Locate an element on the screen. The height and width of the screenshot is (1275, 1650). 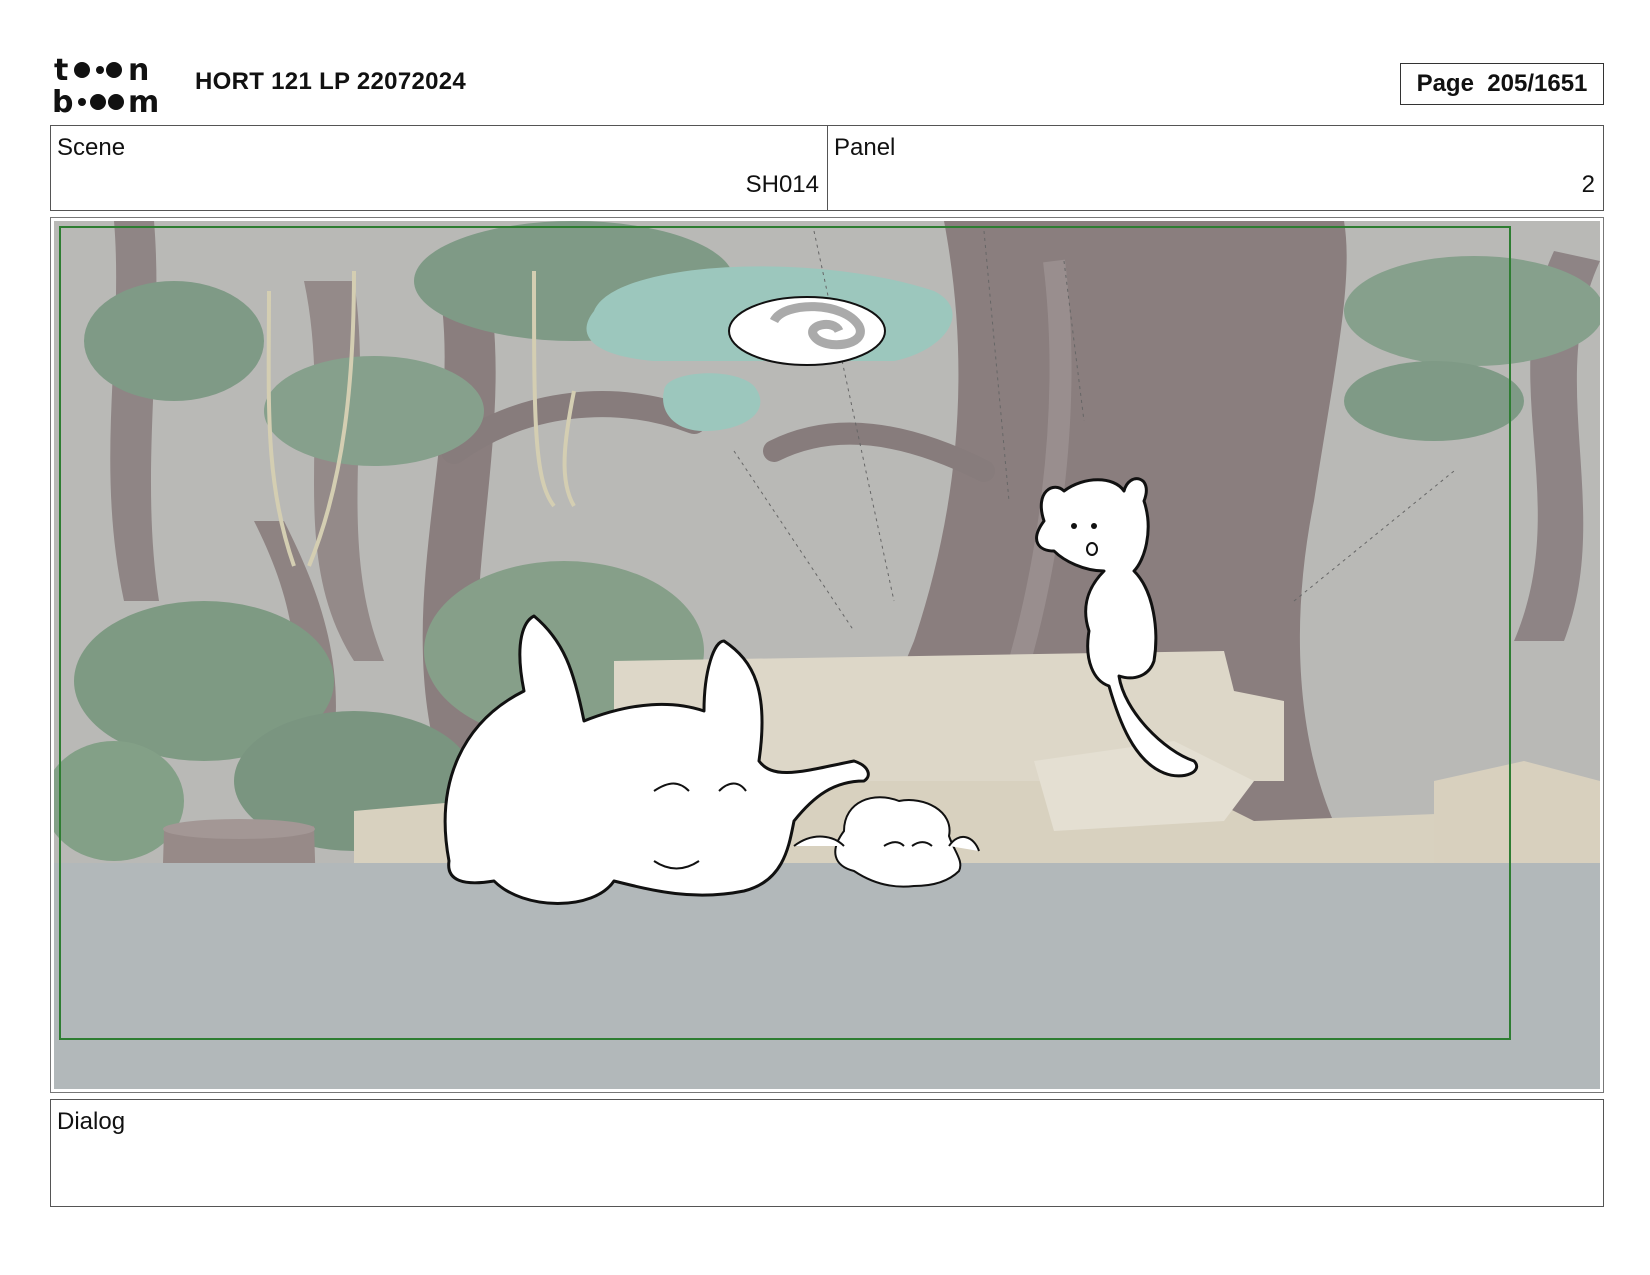
dialog-label: Dialog is located at coordinates (91, 1121).